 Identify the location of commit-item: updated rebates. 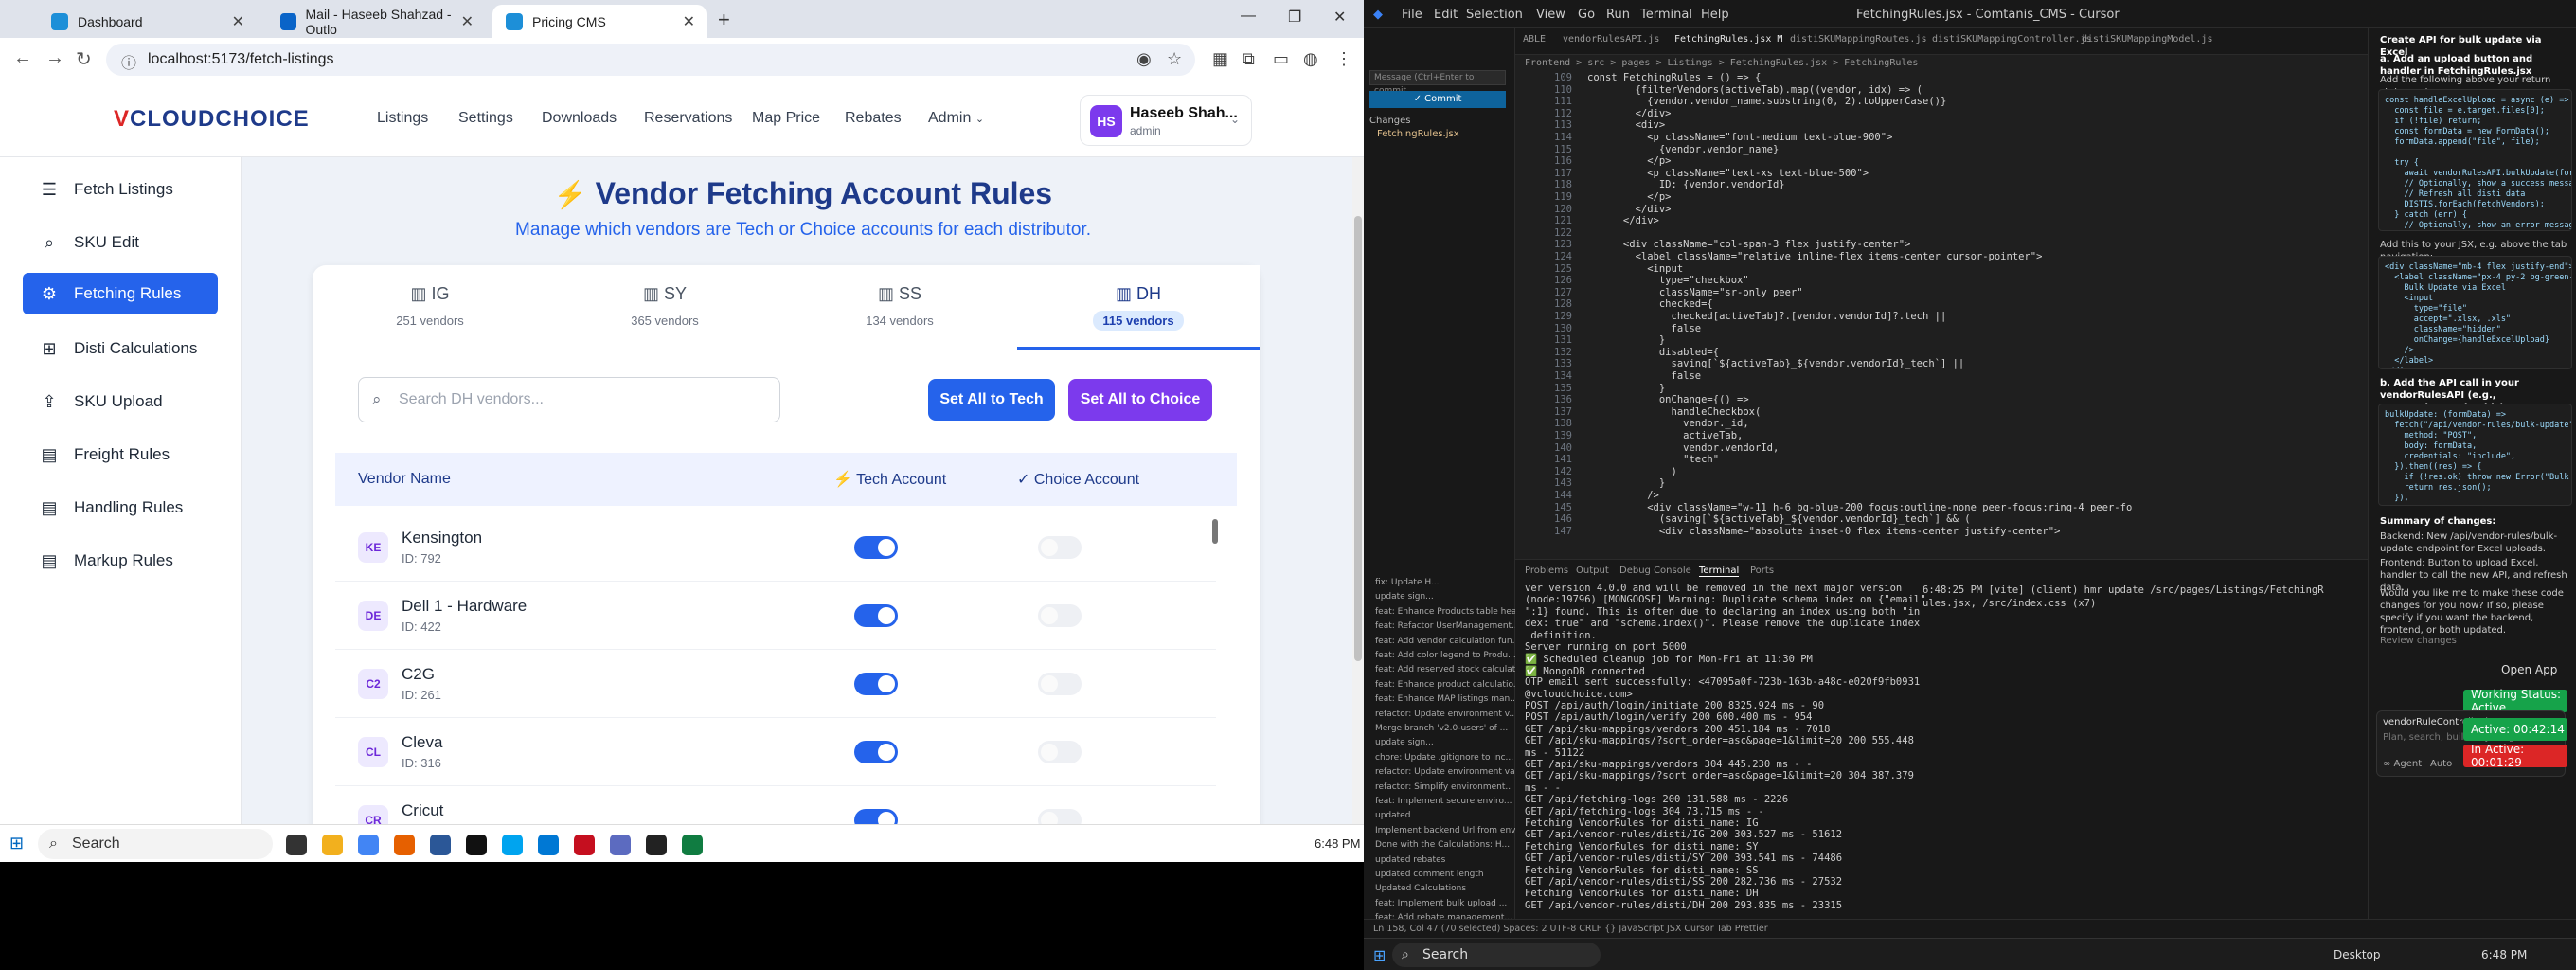
(1410, 860).